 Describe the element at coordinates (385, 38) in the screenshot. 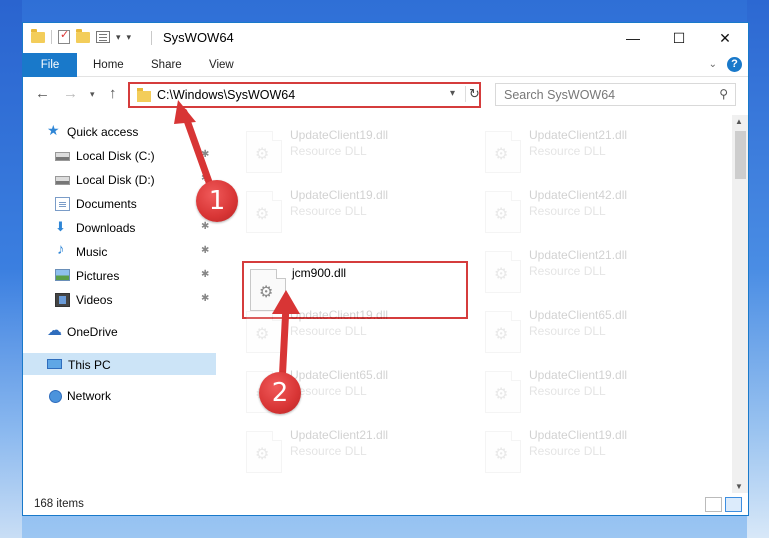

I see `title-bar: ▾ ▾ SysWOW64 — ☐ ✕` at that location.